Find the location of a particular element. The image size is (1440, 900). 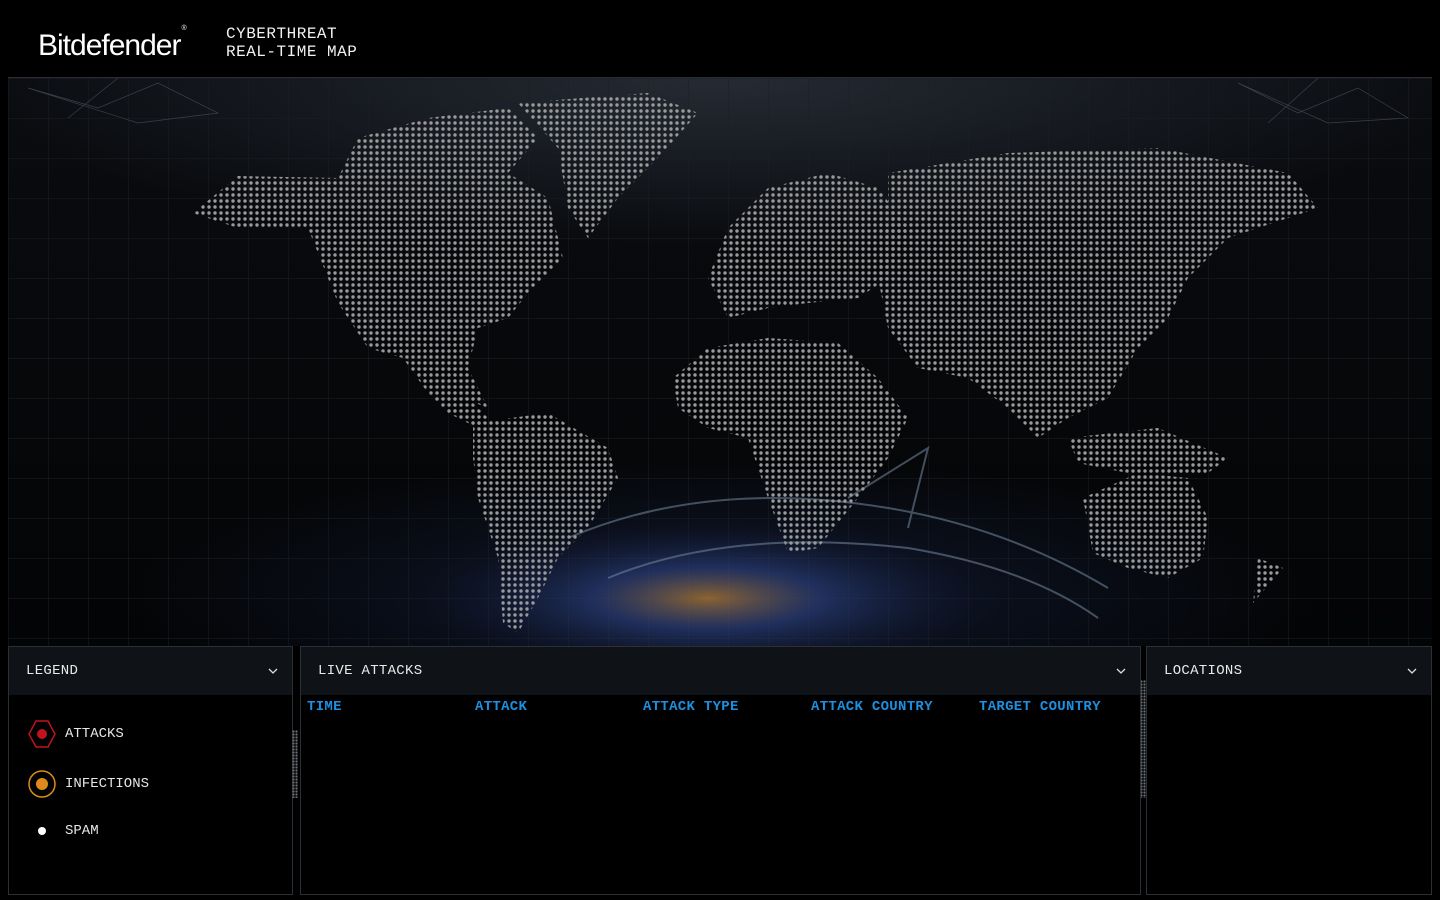

locations-panel-header: LOCATIONS is located at coordinates (1289, 671).